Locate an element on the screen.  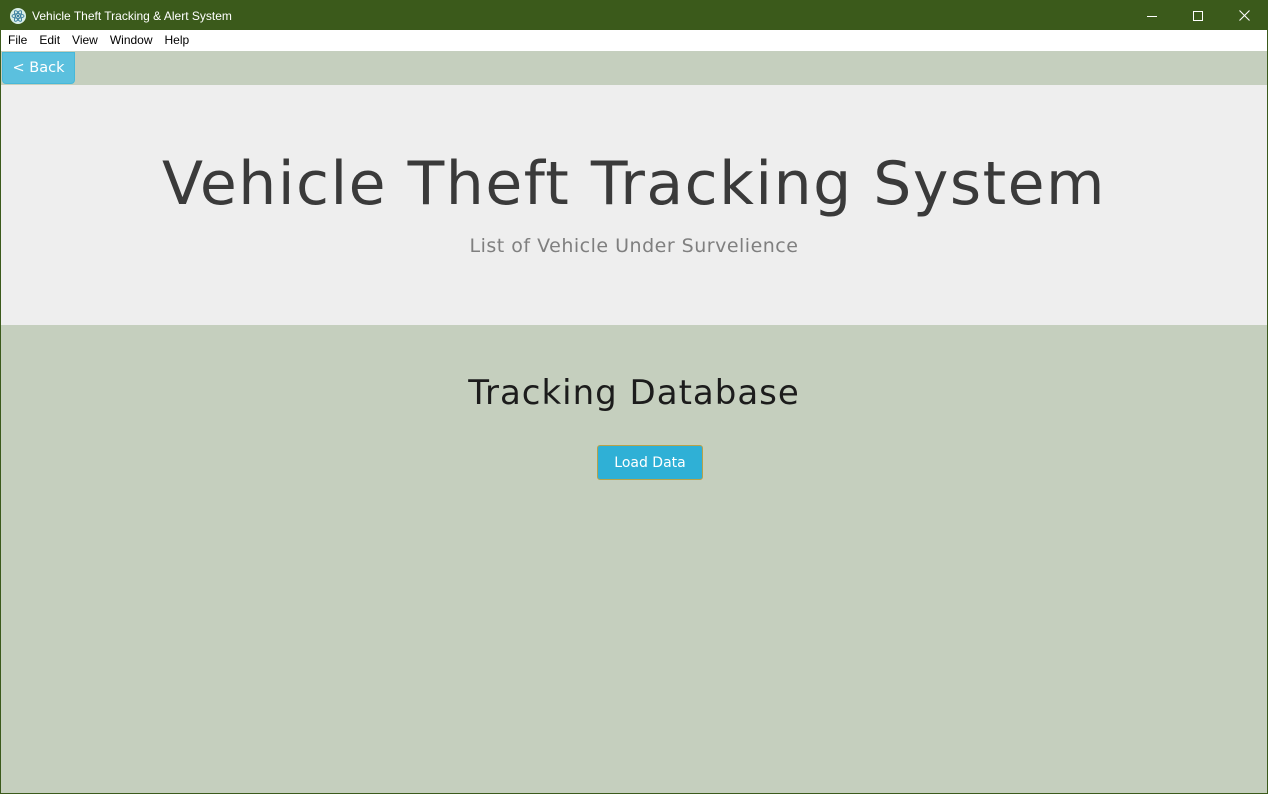
close-icon is located at coordinates (1244, 15).